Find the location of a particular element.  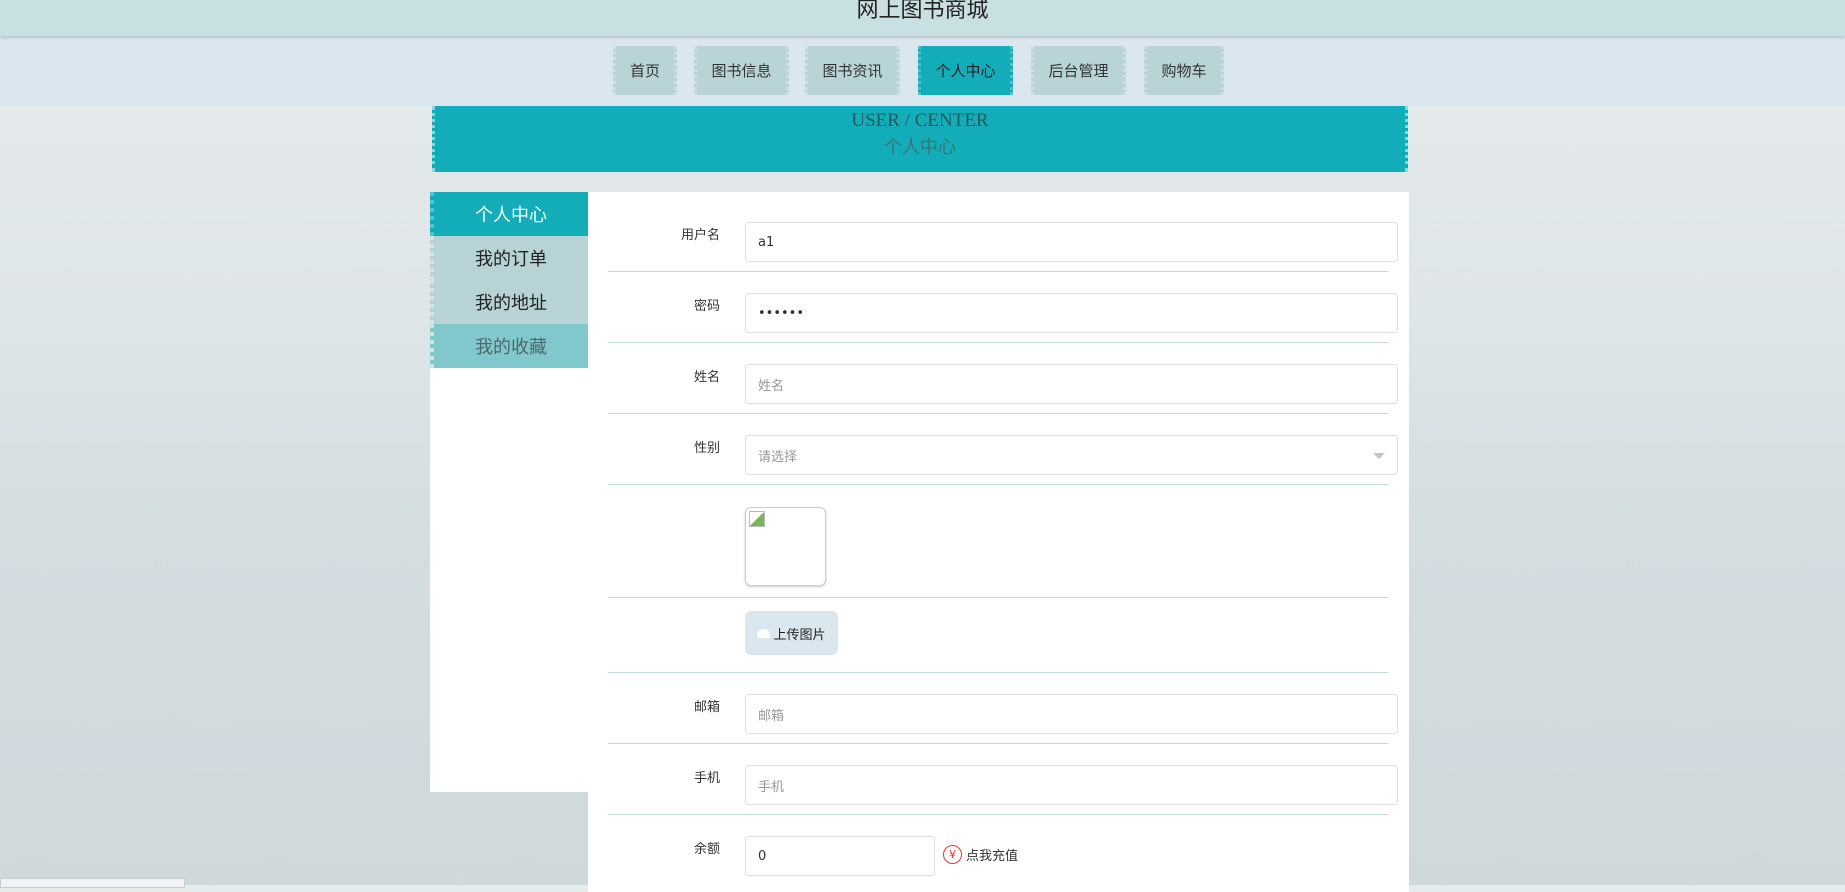

form-row-gender: 性别 请选择 is located at coordinates (1003, 450).